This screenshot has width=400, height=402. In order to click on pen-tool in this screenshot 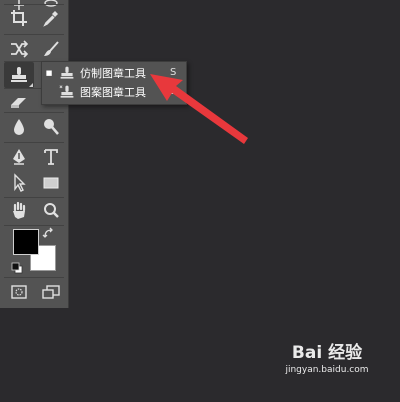, I will do `click(19, 157)`.